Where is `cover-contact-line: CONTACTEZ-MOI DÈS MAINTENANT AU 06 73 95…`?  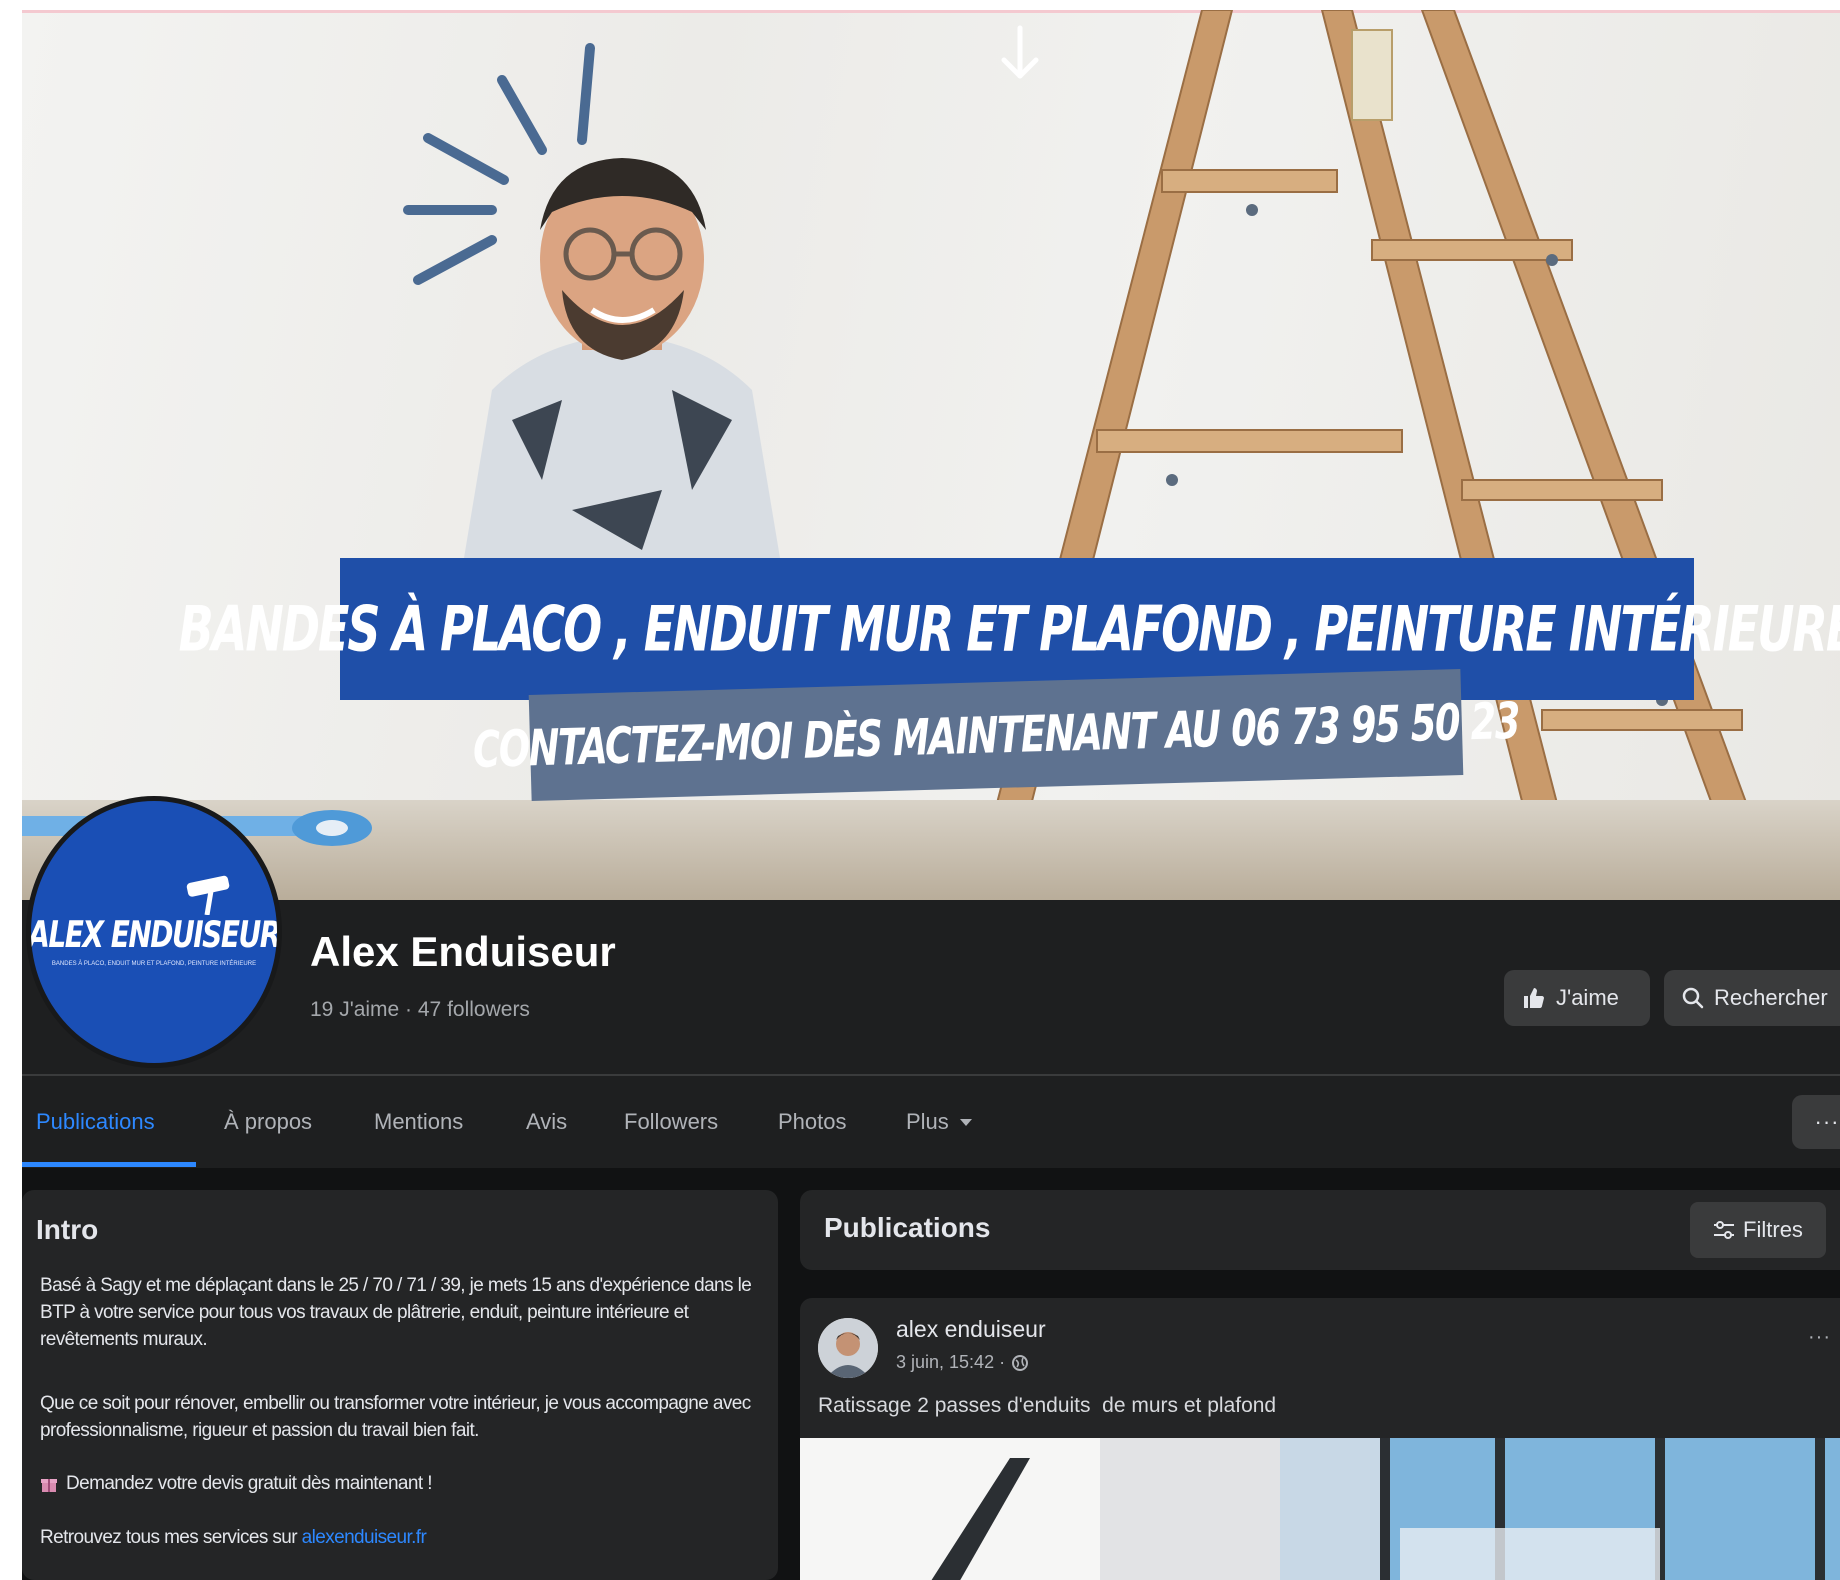
cover-contact-line: CONTACTEZ-MOI DÈS MAINTENANT AU 06 73 95… is located at coordinates (996, 735).